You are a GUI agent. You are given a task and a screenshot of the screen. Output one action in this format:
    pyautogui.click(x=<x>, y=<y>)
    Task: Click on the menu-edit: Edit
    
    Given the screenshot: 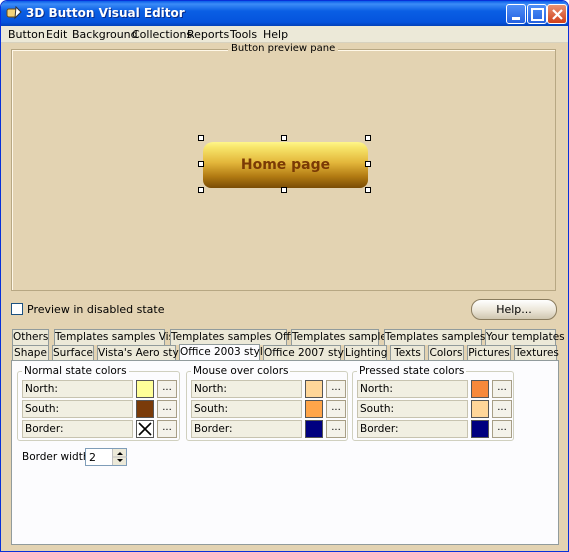 What is the action you would take?
    pyautogui.click(x=56, y=34)
    